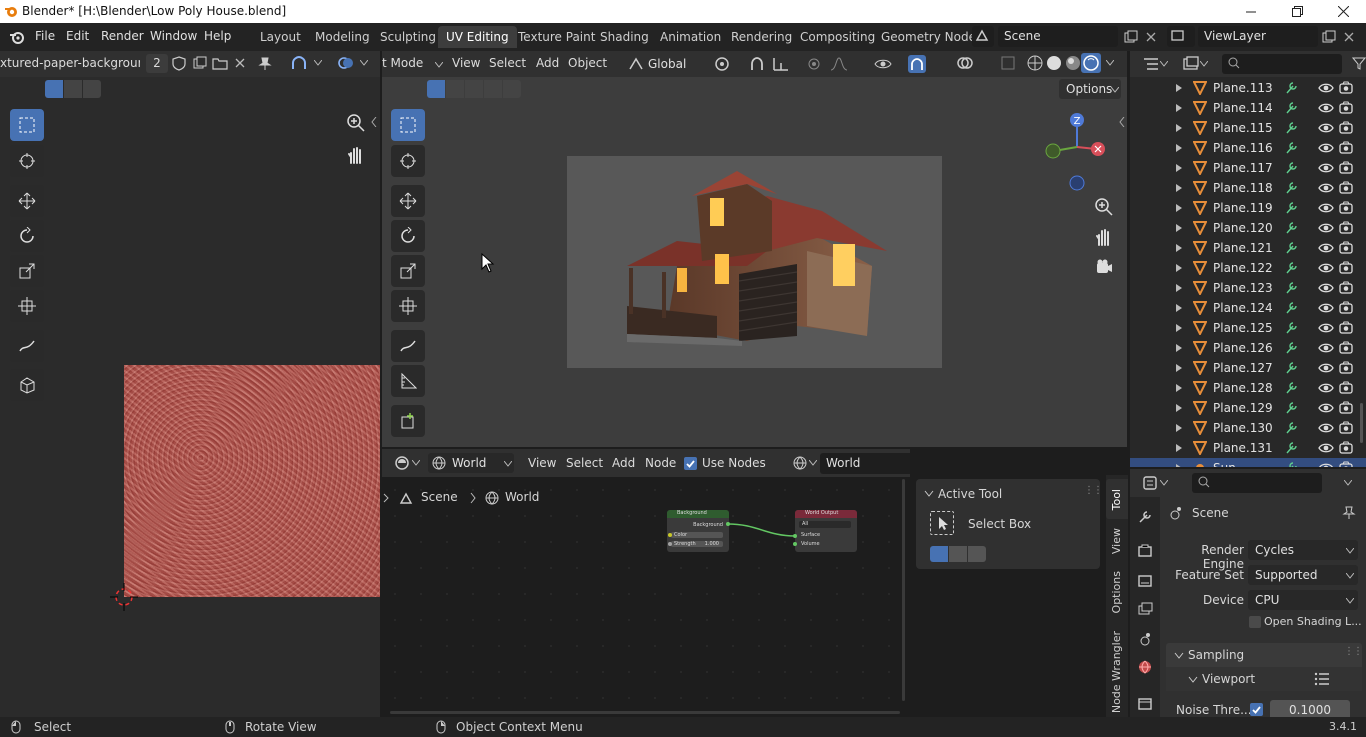 The height and width of the screenshot is (737, 1366). Describe the element at coordinates (1243, 248) in the screenshot. I see `outliner-item-label: Plane.121` at that location.